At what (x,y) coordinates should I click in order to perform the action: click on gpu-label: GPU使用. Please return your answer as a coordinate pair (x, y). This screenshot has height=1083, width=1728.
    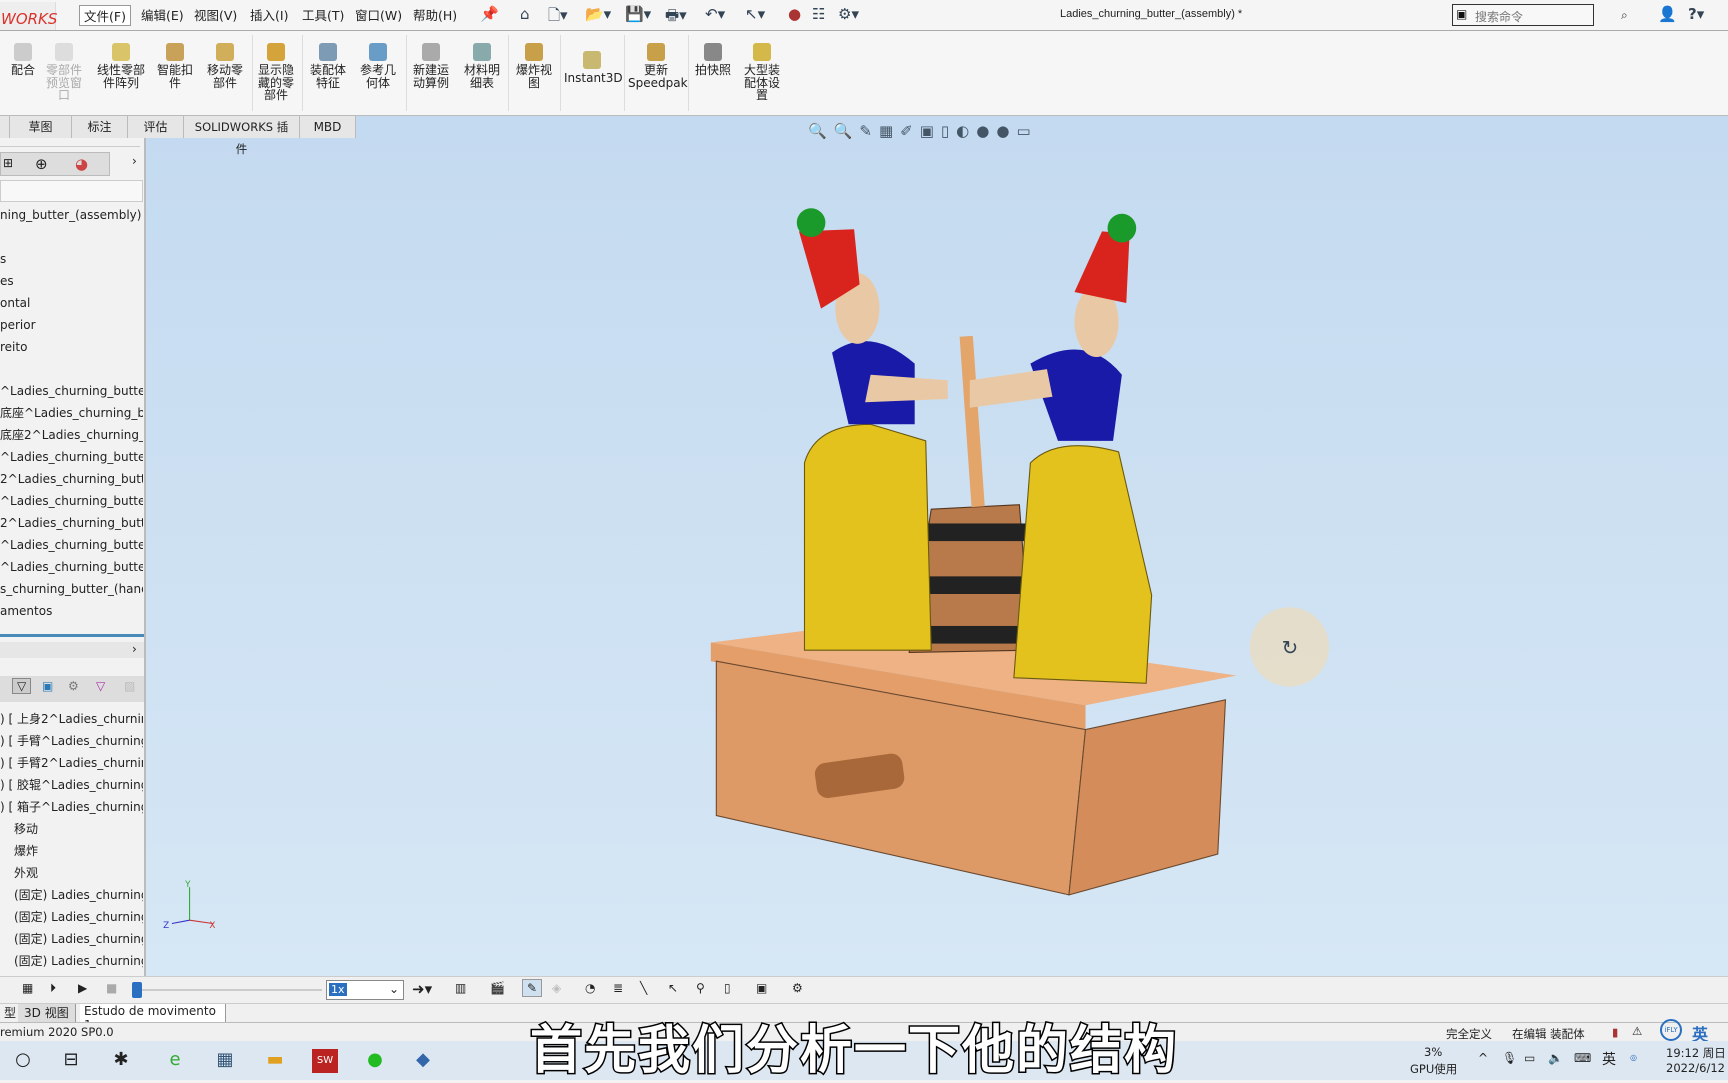
    Looking at the image, I should click on (1434, 1069).